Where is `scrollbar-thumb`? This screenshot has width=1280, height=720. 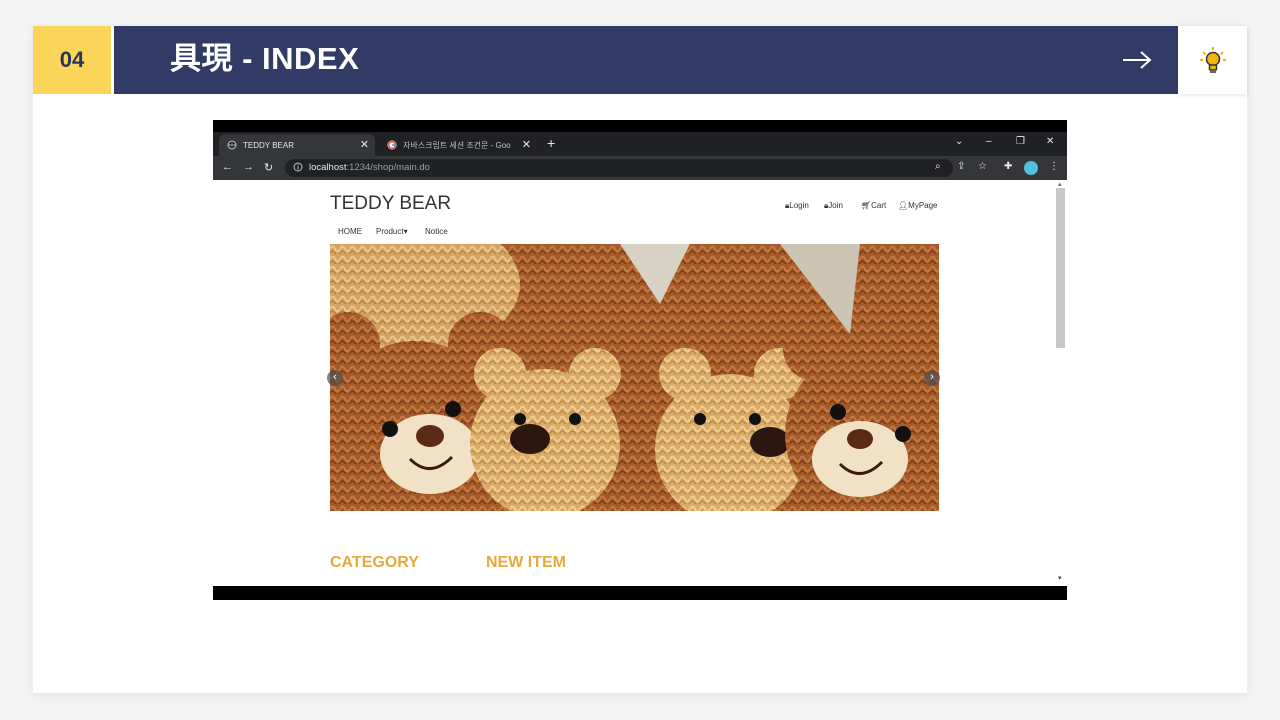
scrollbar-thumb is located at coordinates (1060, 268).